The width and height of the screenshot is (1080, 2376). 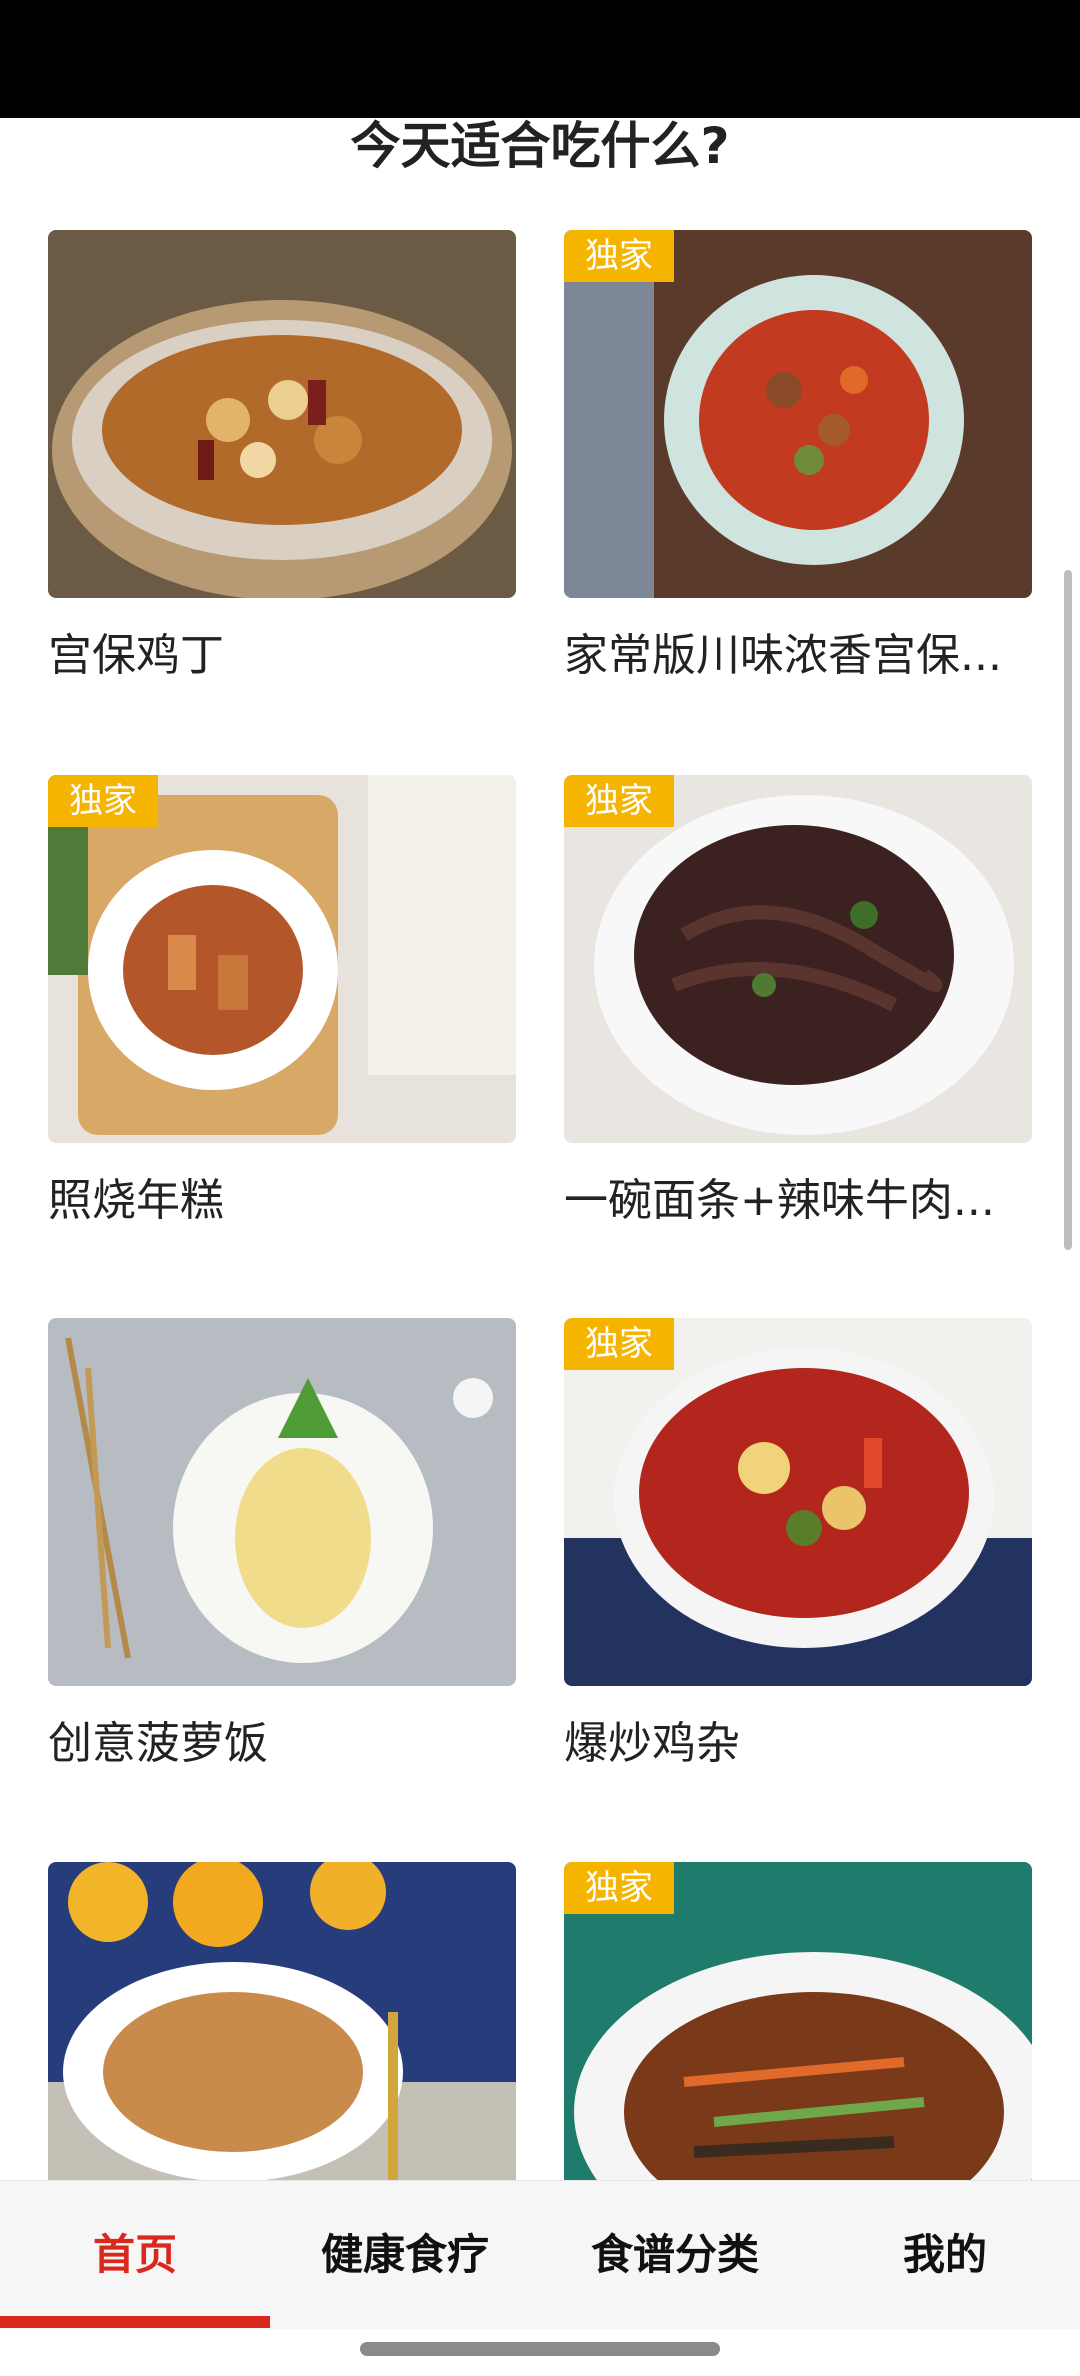 What do you see at coordinates (675, 2255) in the screenshot?
I see `tab-recipe-categories: 食谱分类` at bounding box center [675, 2255].